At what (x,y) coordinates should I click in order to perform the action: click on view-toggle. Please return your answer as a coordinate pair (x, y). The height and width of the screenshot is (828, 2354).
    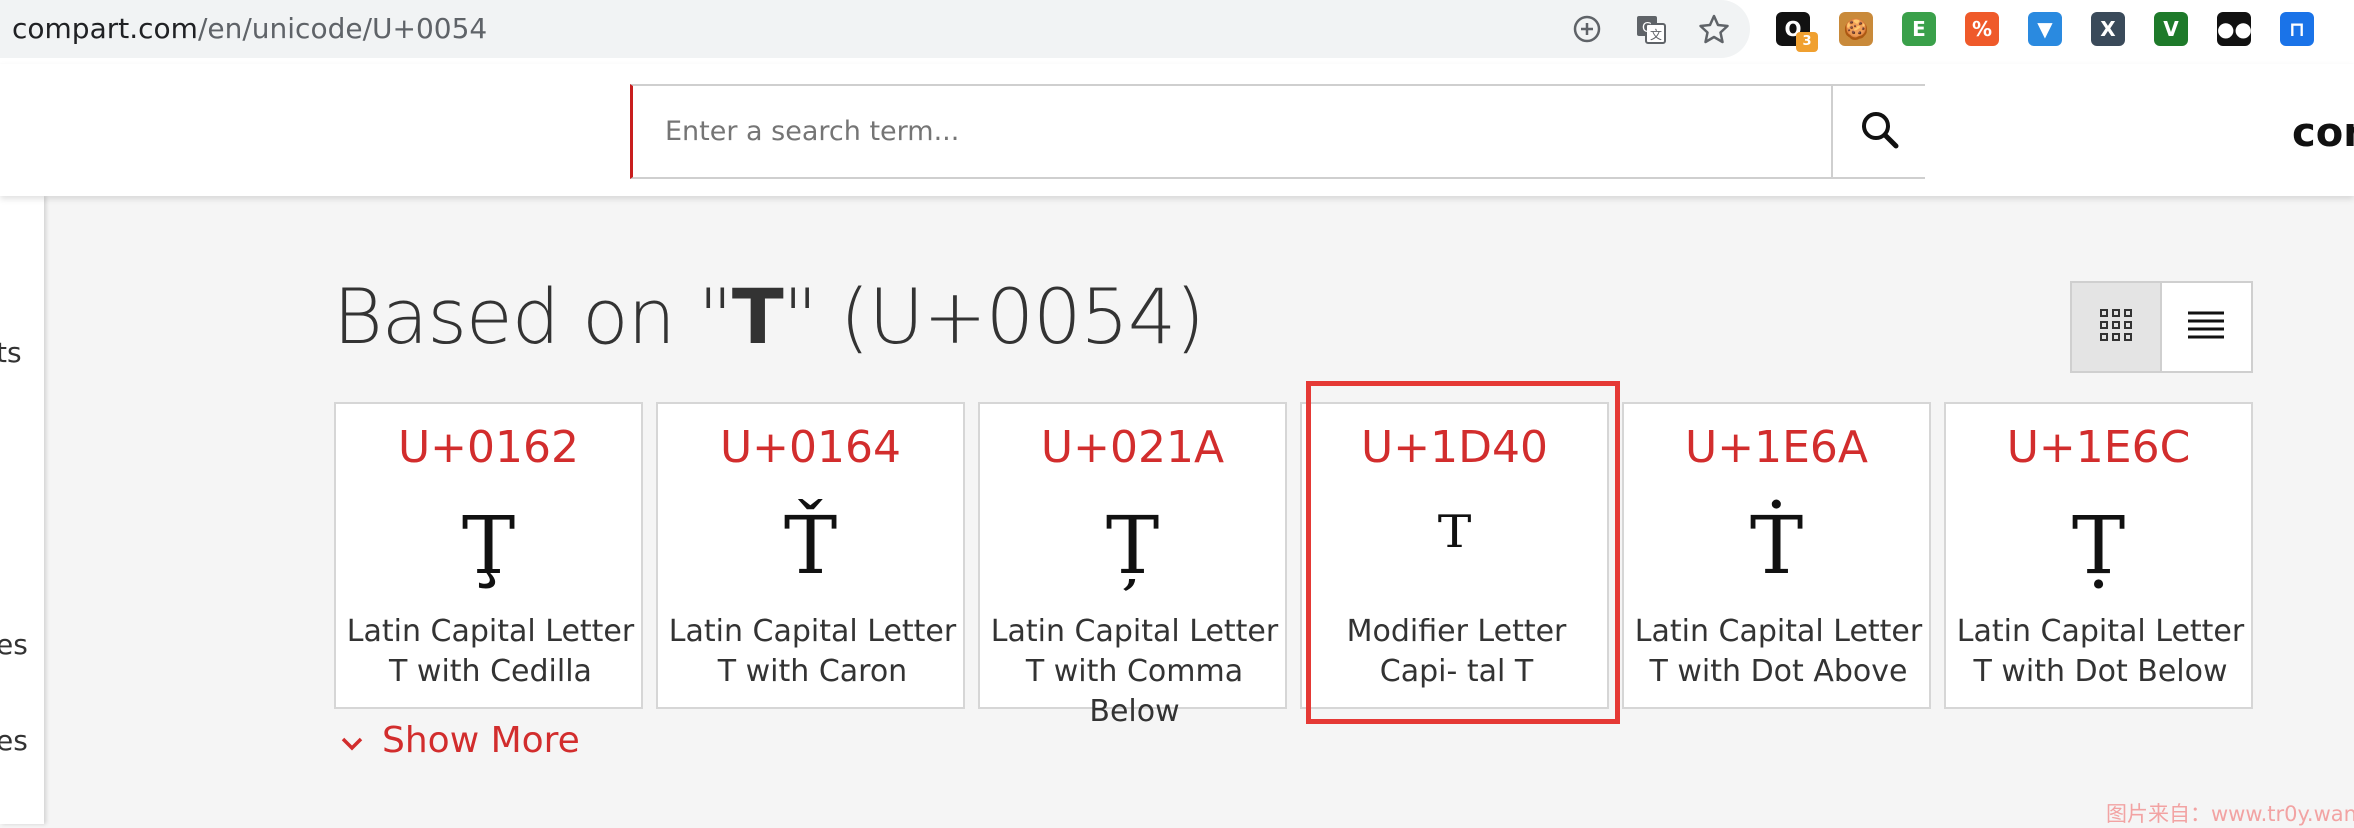
    Looking at the image, I should click on (2161, 327).